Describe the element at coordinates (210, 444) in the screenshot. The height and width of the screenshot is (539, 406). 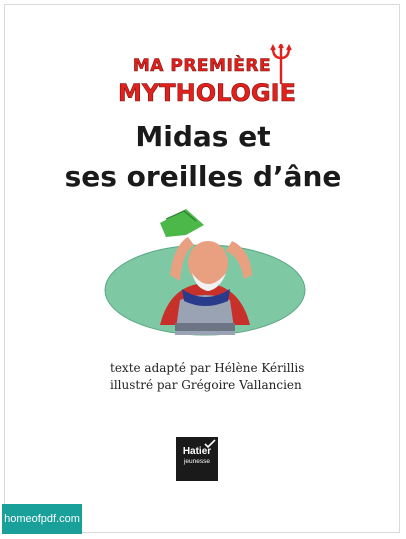
I see `checkmark-icon` at that location.